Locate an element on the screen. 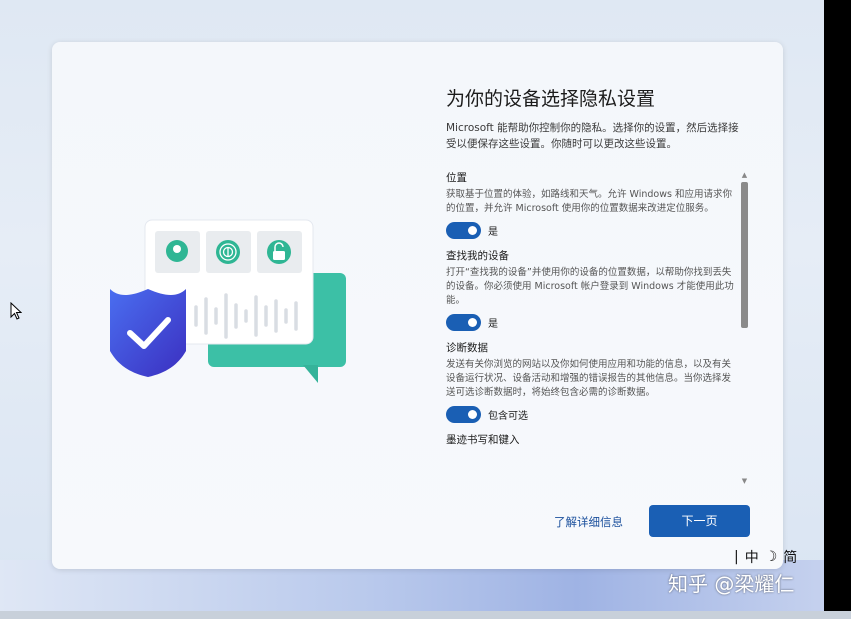 This screenshot has width=851, height=619. bottom-bar is located at coordinates (425, 615).